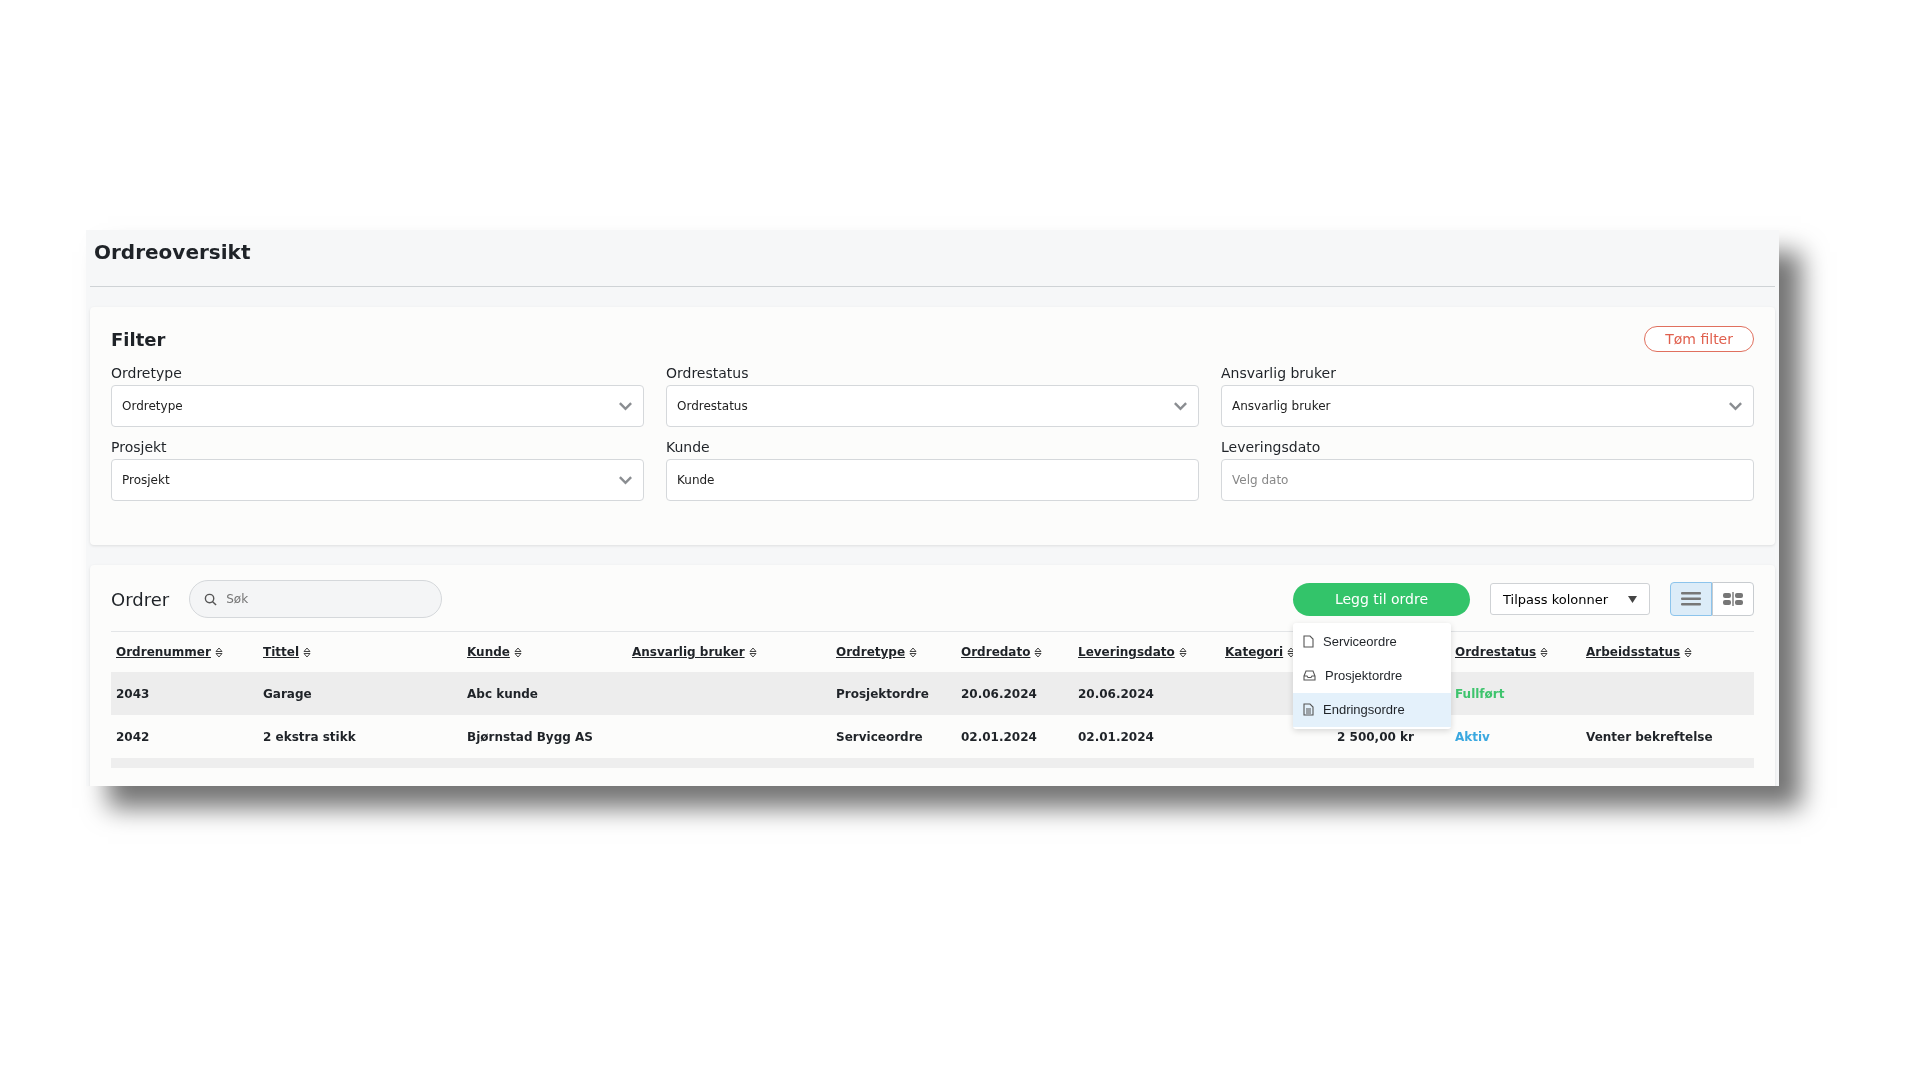  What do you see at coordinates (882, 693) in the screenshot?
I see `table-cell: Prosjektordre` at bounding box center [882, 693].